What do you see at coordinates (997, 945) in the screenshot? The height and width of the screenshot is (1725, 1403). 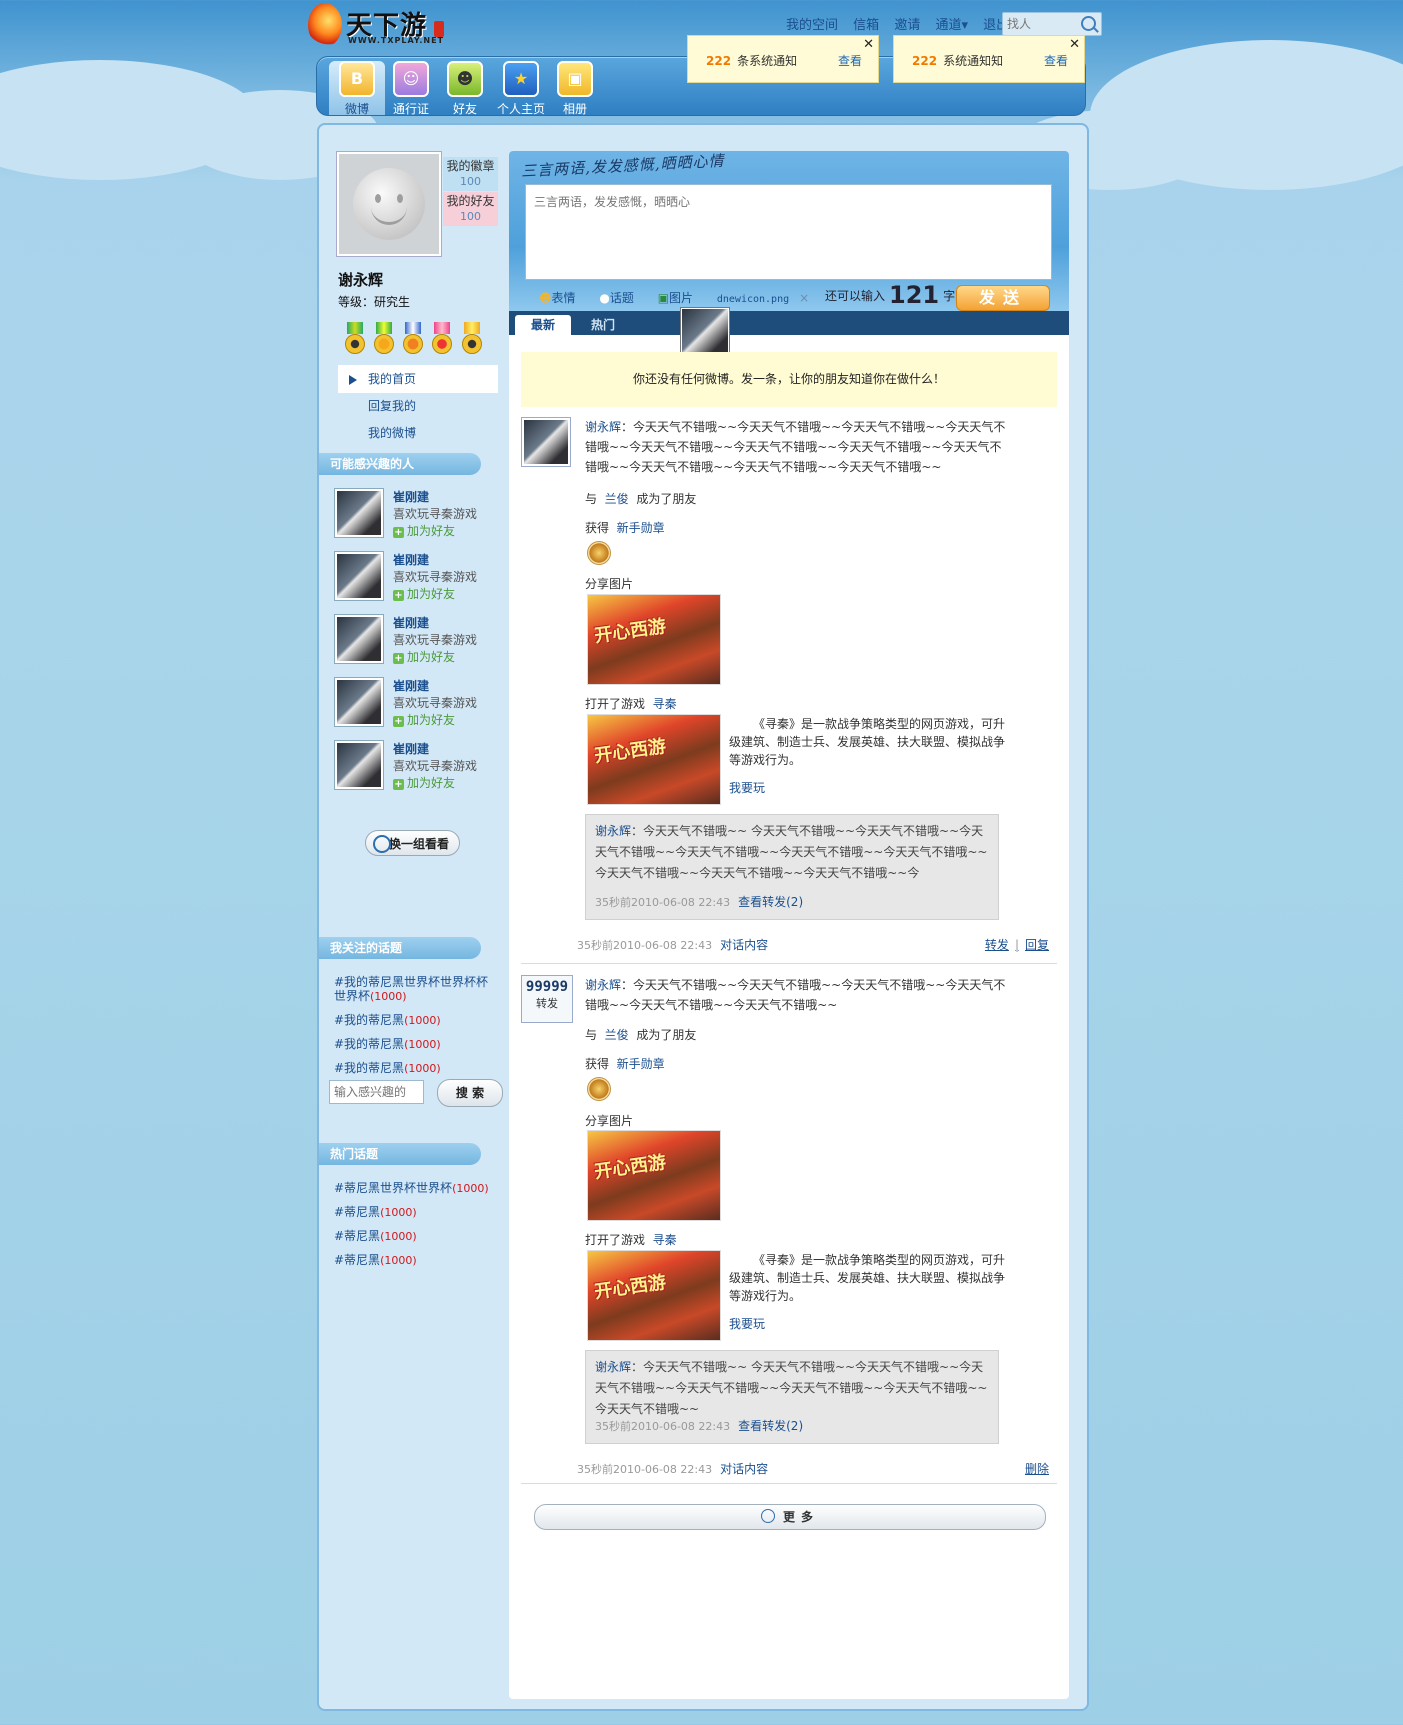 I see `repost-link: 转发` at bounding box center [997, 945].